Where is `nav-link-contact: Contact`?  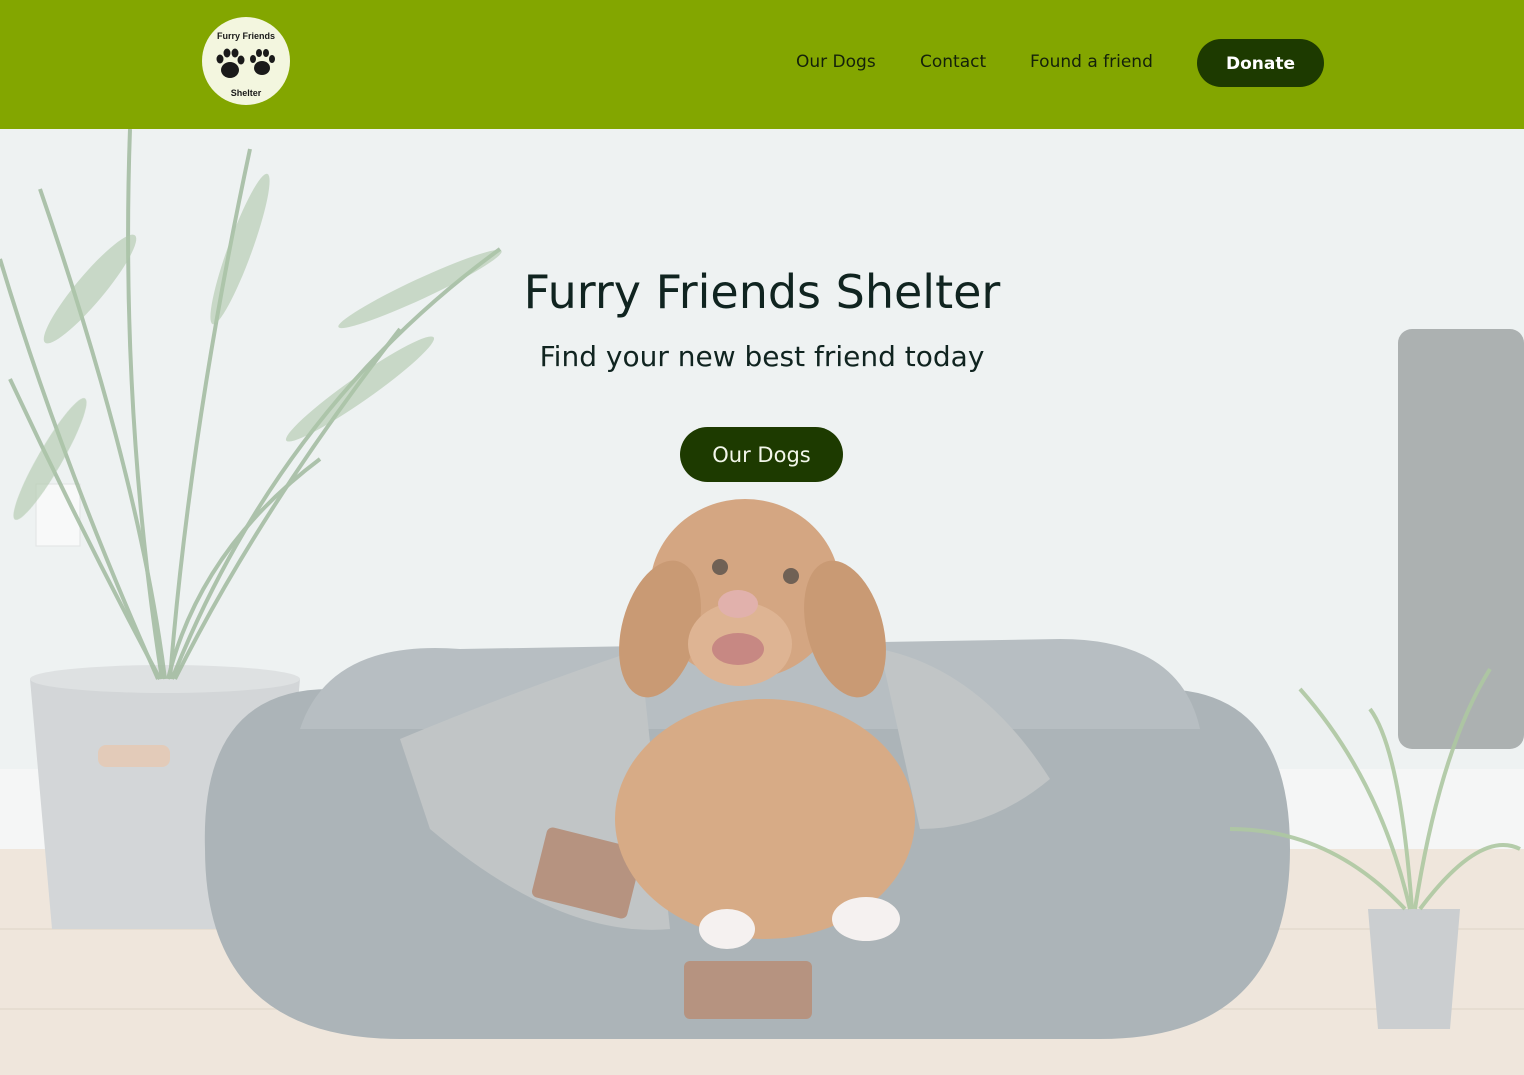
nav-link-contact: Contact is located at coordinates (953, 64).